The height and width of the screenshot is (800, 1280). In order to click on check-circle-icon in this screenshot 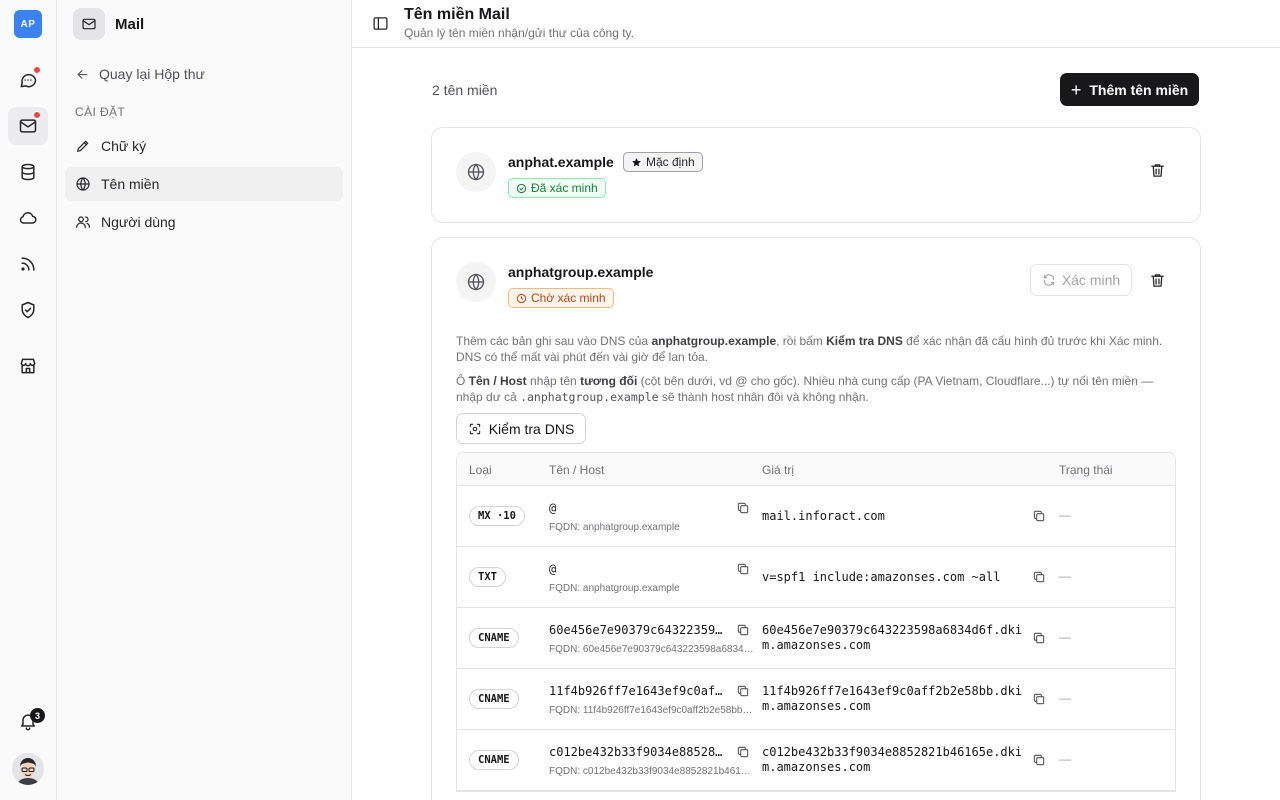, I will do `click(521, 188)`.